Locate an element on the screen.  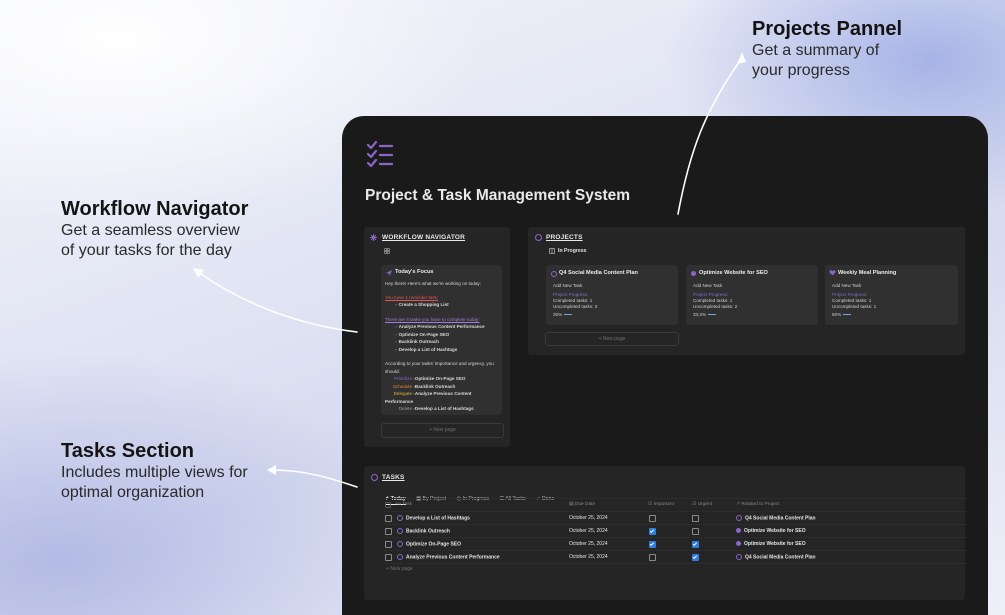
task-name: Backlink Outreach is located at coordinates (423, 531).